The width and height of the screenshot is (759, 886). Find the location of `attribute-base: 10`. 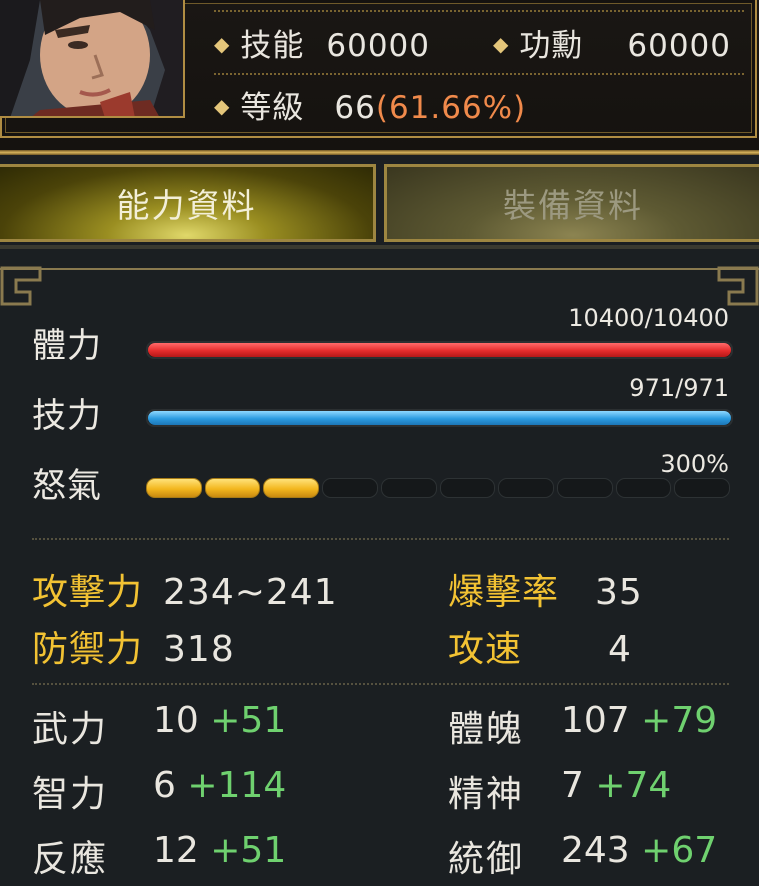

attribute-base: 10 is located at coordinates (176, 720).